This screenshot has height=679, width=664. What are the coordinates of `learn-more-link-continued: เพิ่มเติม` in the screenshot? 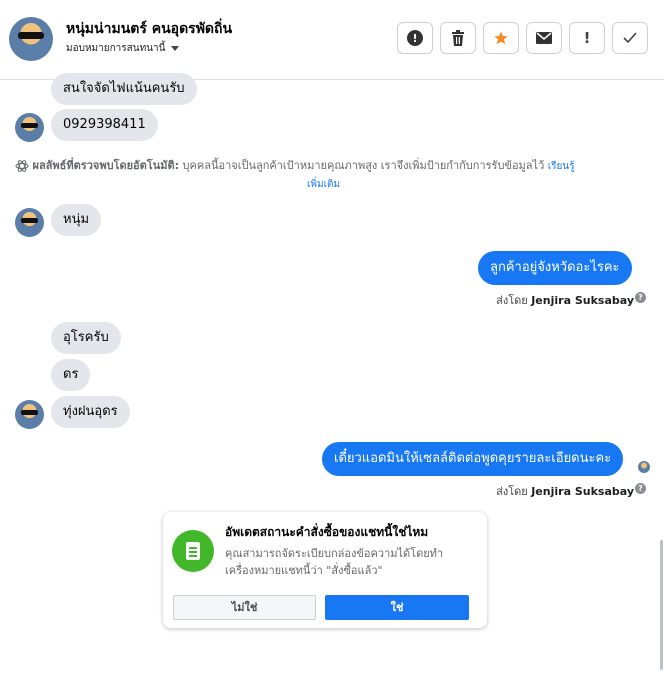 It's located at (323, 184).